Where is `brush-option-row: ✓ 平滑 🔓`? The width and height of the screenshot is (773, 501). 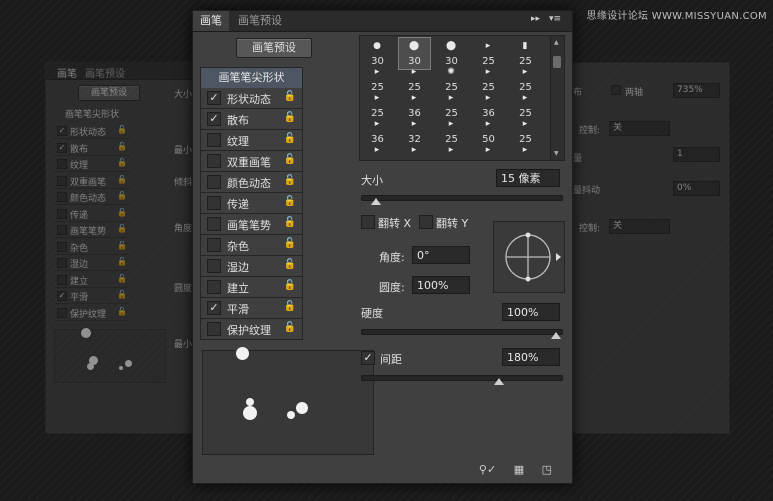 brush-option-row: ✓ 平滑 🔓 is located at coordinates (251, 308).